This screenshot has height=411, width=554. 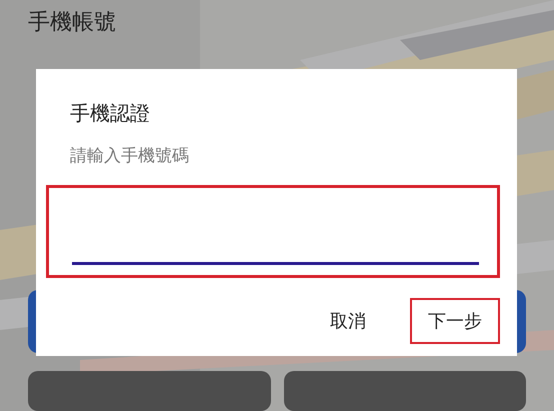 What do you see at coordinates (130, 156) in the screenshot?
I see `prompt-text: 請輸入手機號碼` at bounding box center [130, 156].